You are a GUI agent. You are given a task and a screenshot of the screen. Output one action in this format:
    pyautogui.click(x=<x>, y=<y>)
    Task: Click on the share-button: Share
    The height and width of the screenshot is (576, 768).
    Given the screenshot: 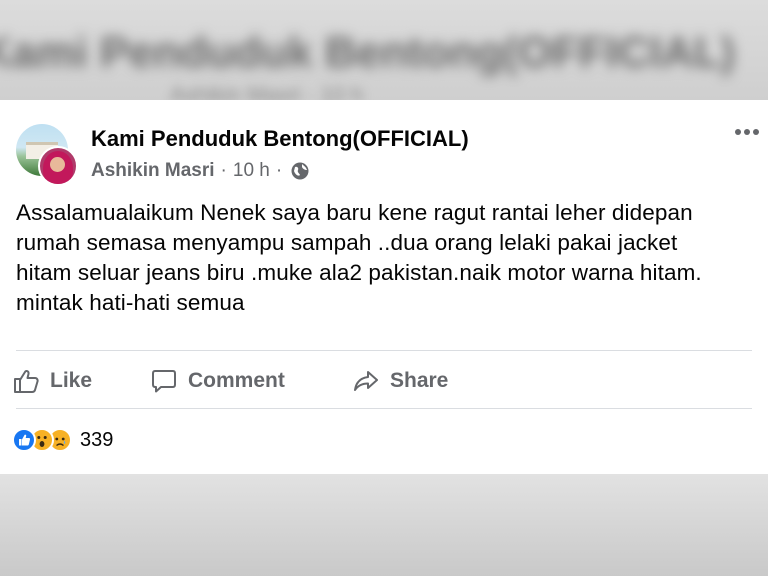 What is the action you would take?
    pyautogui.click(x=400, y=381)
    